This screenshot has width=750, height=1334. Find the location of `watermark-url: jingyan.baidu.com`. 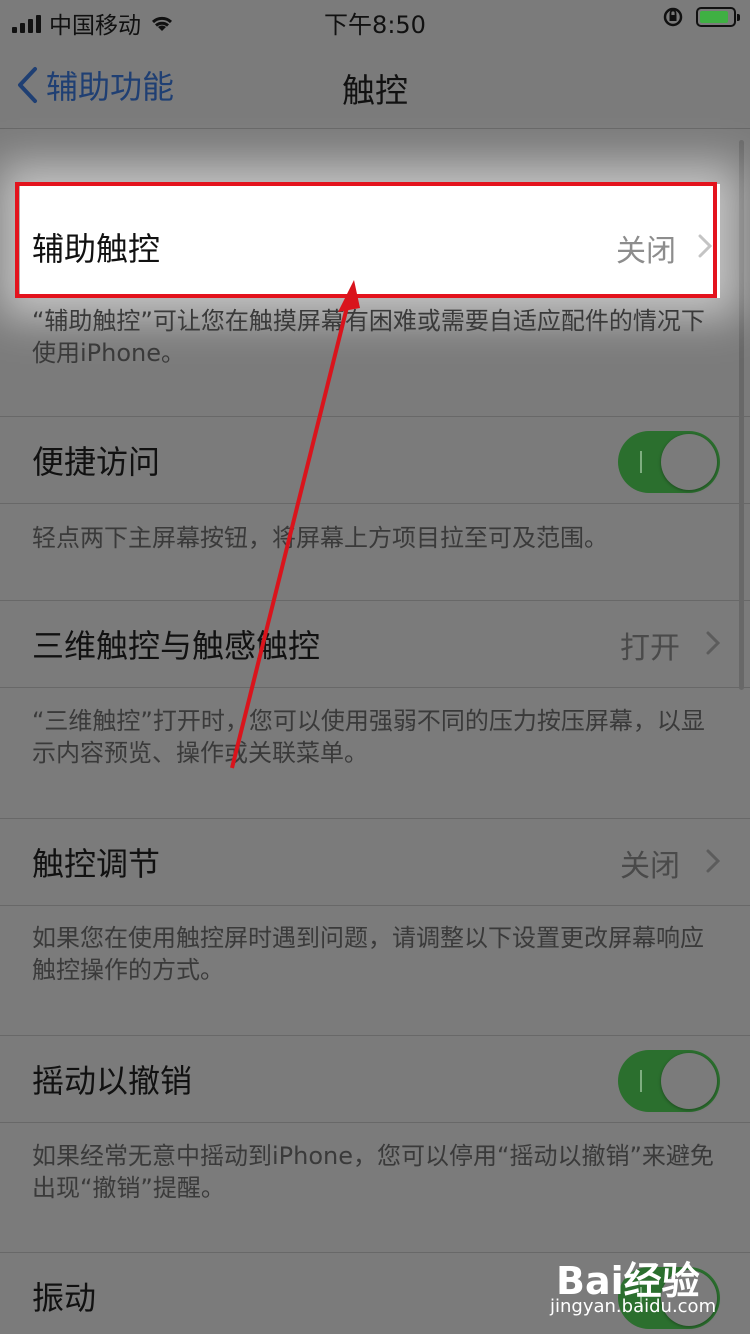

watermark-url: jingyan.baidu.com is located at coordinates (633, 1306).